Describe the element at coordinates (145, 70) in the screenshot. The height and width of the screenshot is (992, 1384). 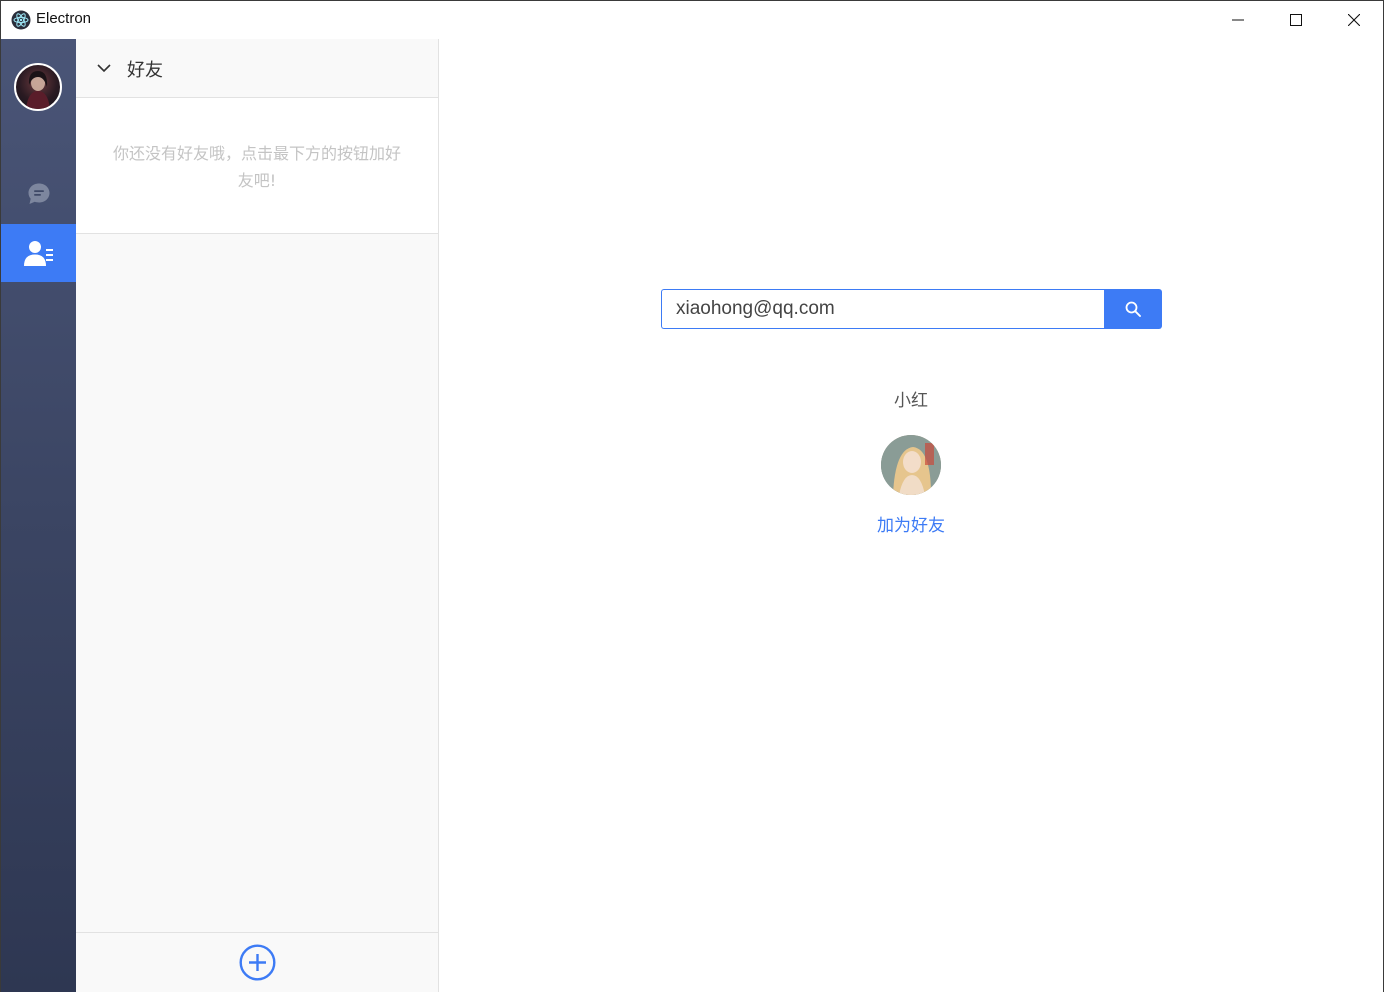
I see `group-title: 好友` at that location.